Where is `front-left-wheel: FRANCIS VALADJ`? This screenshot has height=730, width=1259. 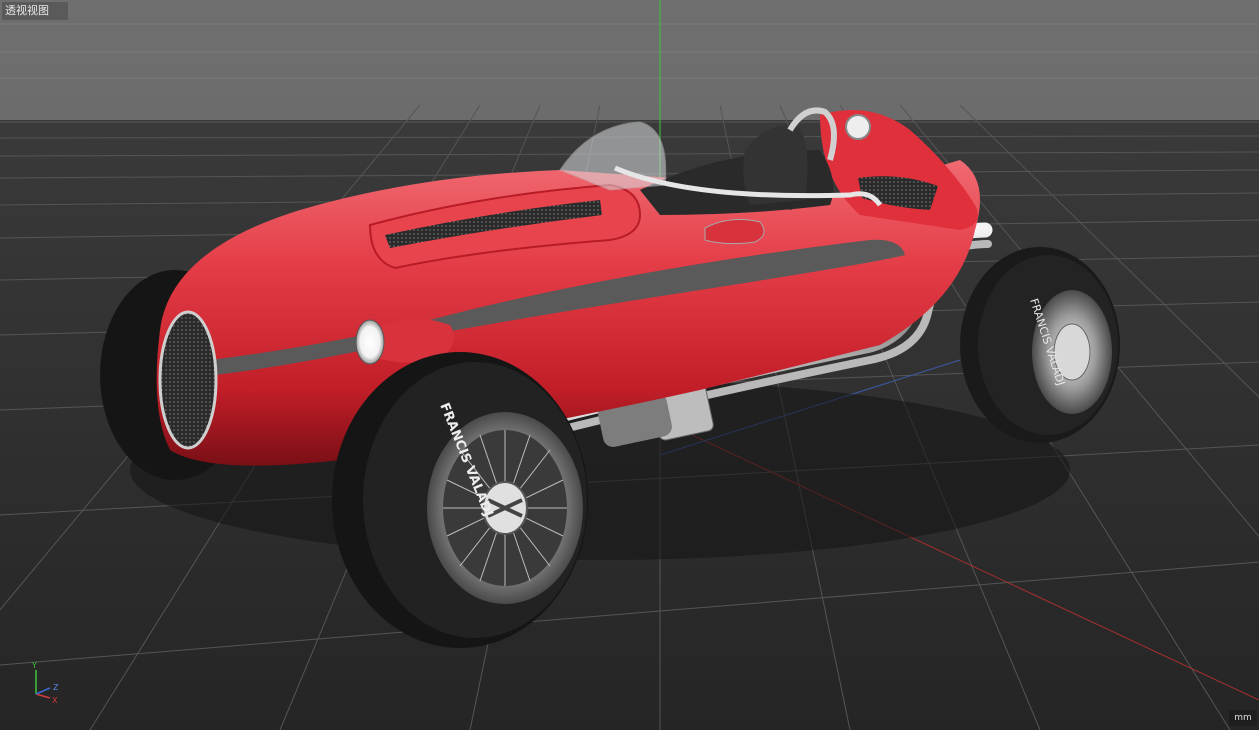
front-left-wheel: FRANCIS VALADJ is located at coordinates (460, 500).